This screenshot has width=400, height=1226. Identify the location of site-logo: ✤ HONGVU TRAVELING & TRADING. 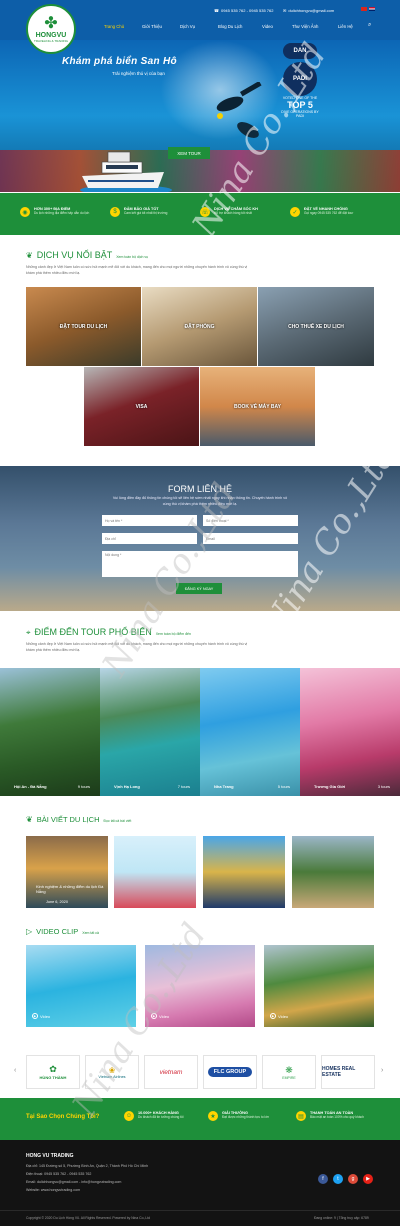
(51, 29).